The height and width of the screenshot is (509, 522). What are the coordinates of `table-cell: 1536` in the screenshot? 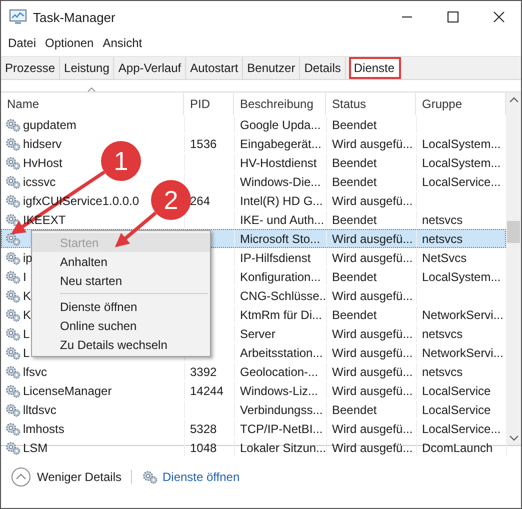 It's located at (203, 143).